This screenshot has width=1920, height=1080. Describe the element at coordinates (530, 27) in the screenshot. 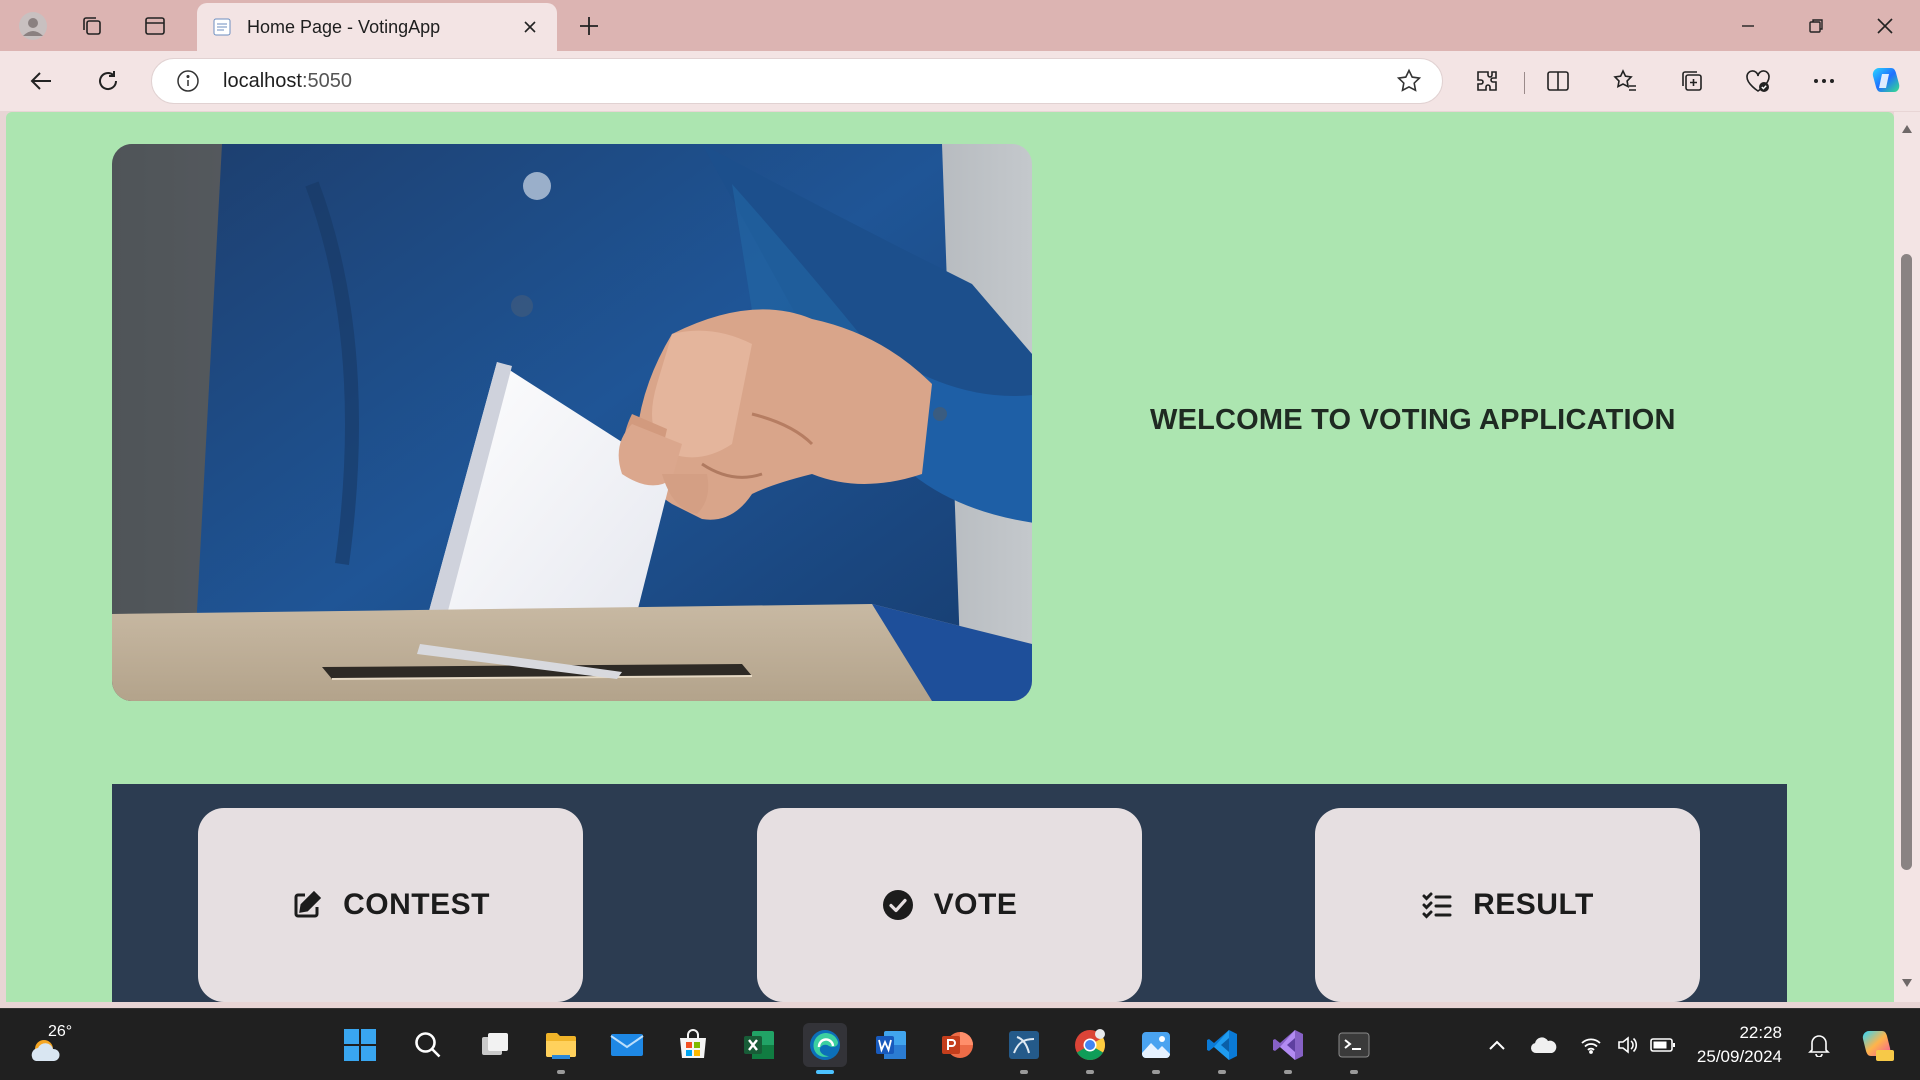

I see `tab-close-icon` at that location.